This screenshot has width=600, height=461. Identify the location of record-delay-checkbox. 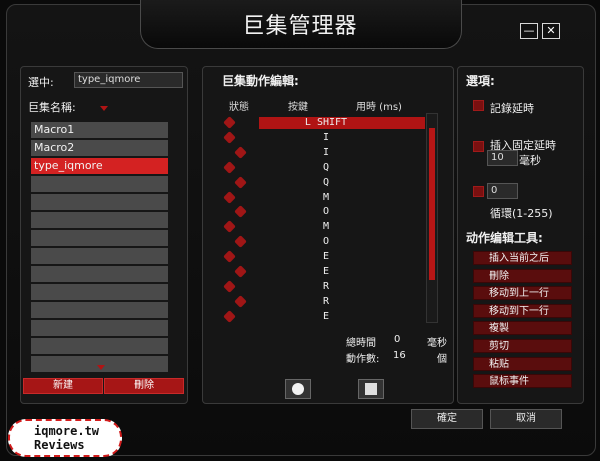
(478, 105).